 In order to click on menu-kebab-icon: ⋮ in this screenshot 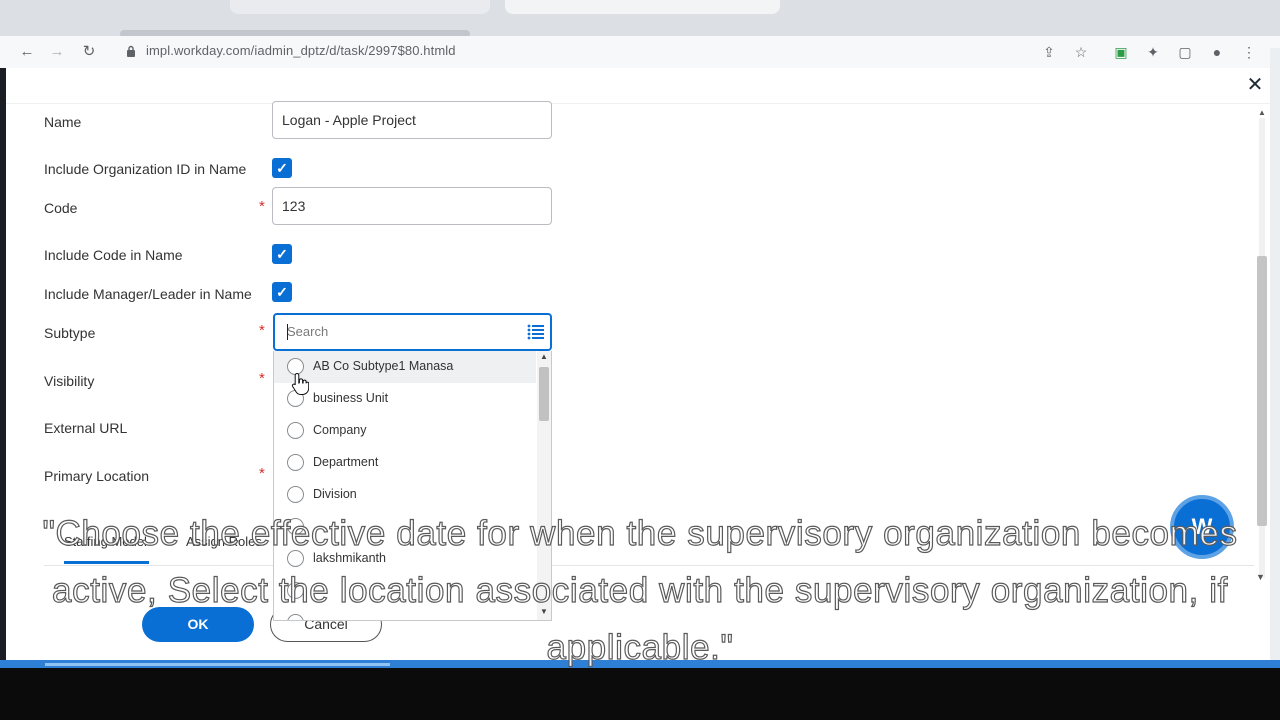, I will do `click(1249, 52)`.